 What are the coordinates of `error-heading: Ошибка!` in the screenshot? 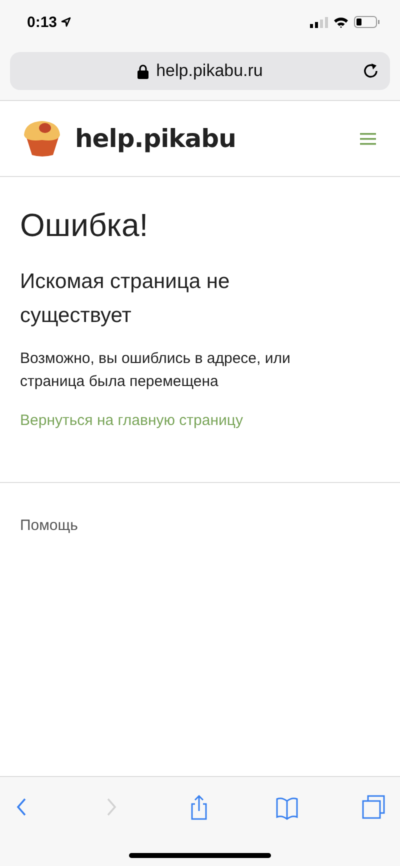 It's located at (85, 225).